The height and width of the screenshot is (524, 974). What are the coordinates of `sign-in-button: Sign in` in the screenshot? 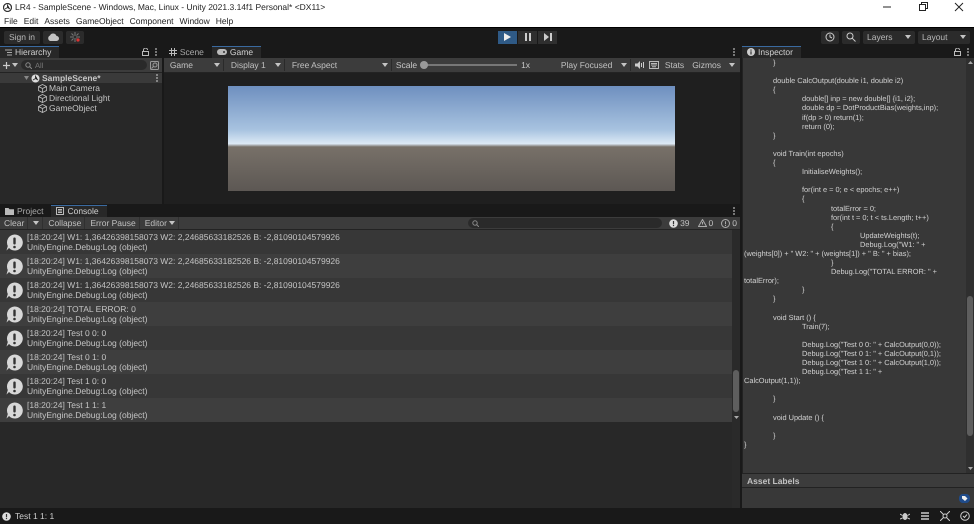 It's located at (22, 37).